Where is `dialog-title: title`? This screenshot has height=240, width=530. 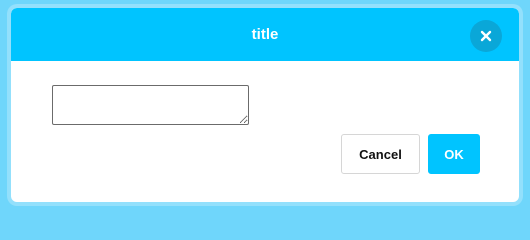
dialog-title: title is located at coordinates (265, 34).